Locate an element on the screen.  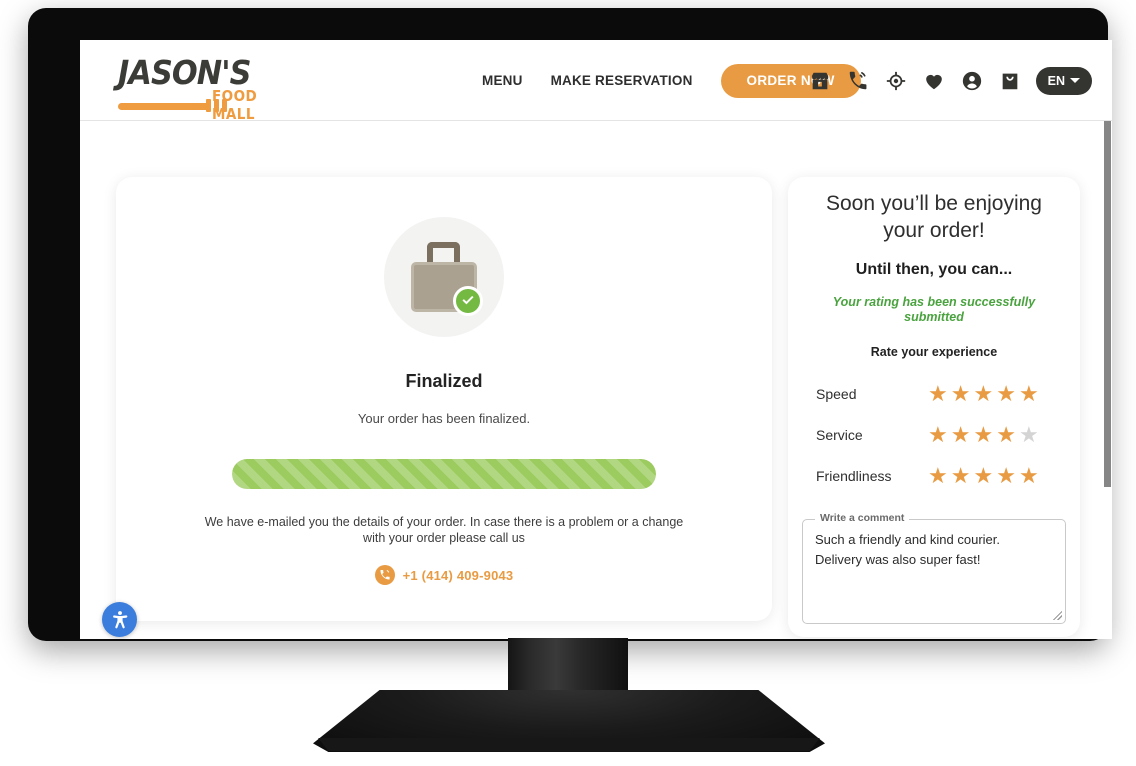
location-target-icon is located at coordinates (896, 81).